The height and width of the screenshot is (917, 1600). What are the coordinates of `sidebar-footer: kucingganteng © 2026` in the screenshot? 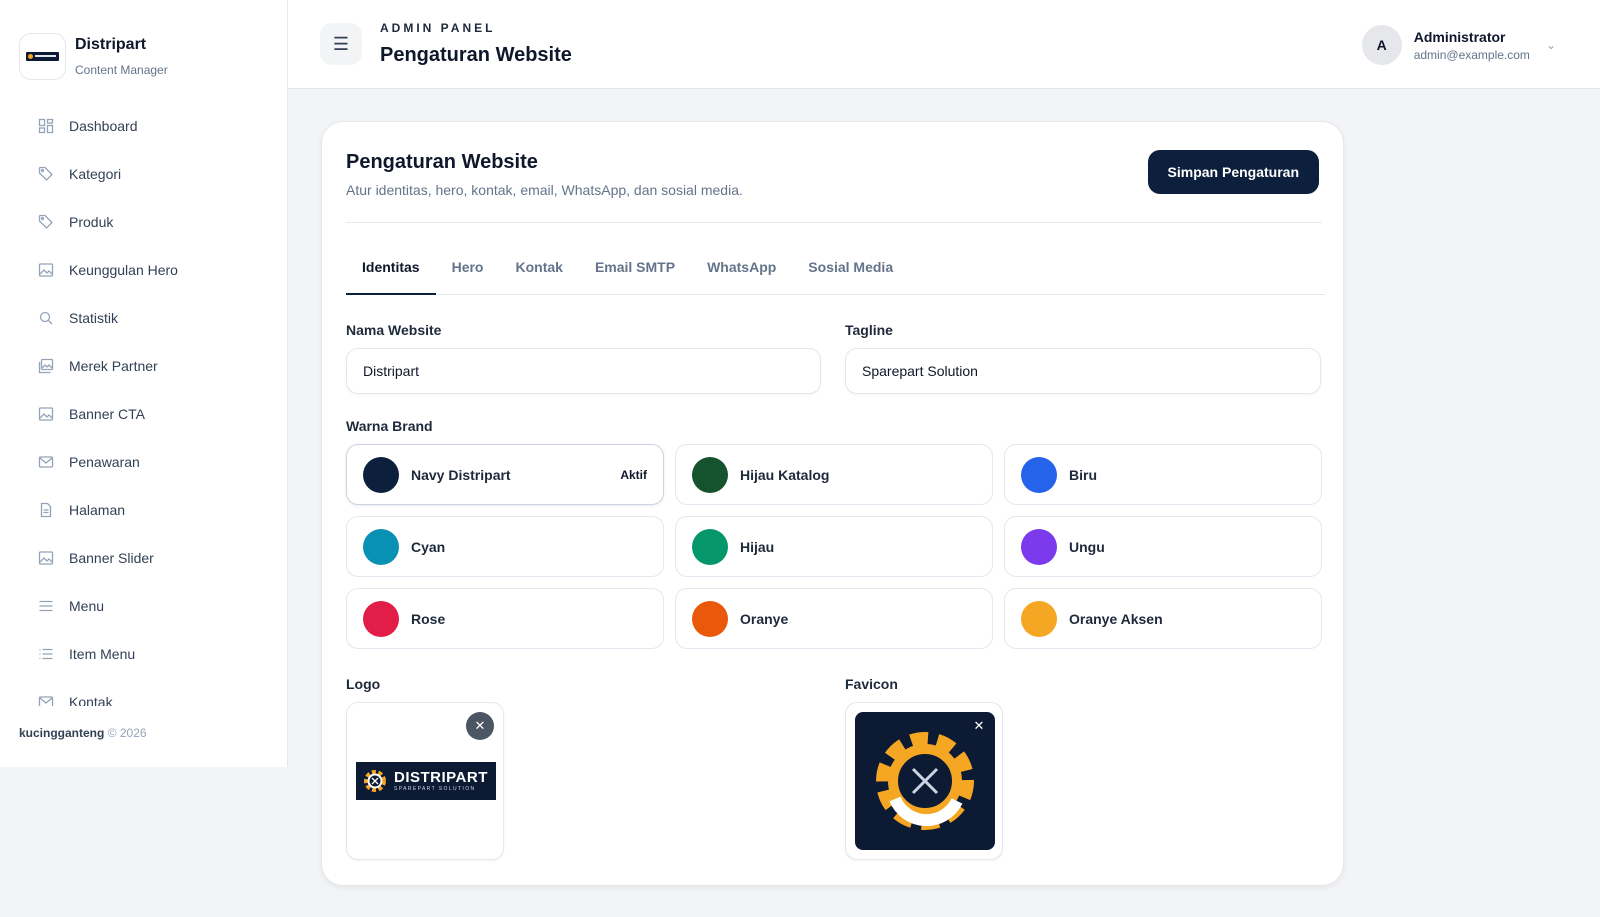 It's located at (83, 733).